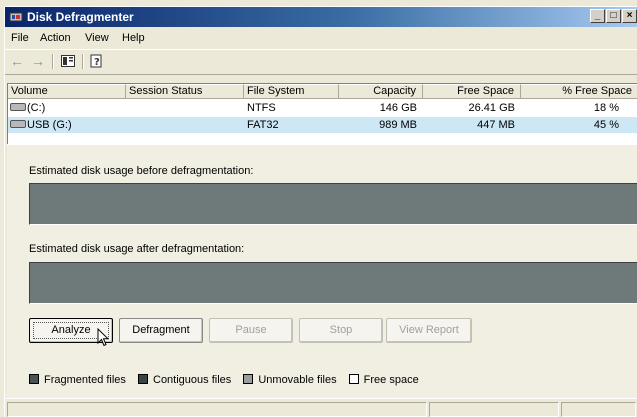 The width and height of the screenshot is (637, 417). What do you see at coordinates (398, 125) in the screenshot?
I see `capacity-cell: 989 MB` at bounding box center [398, 125].